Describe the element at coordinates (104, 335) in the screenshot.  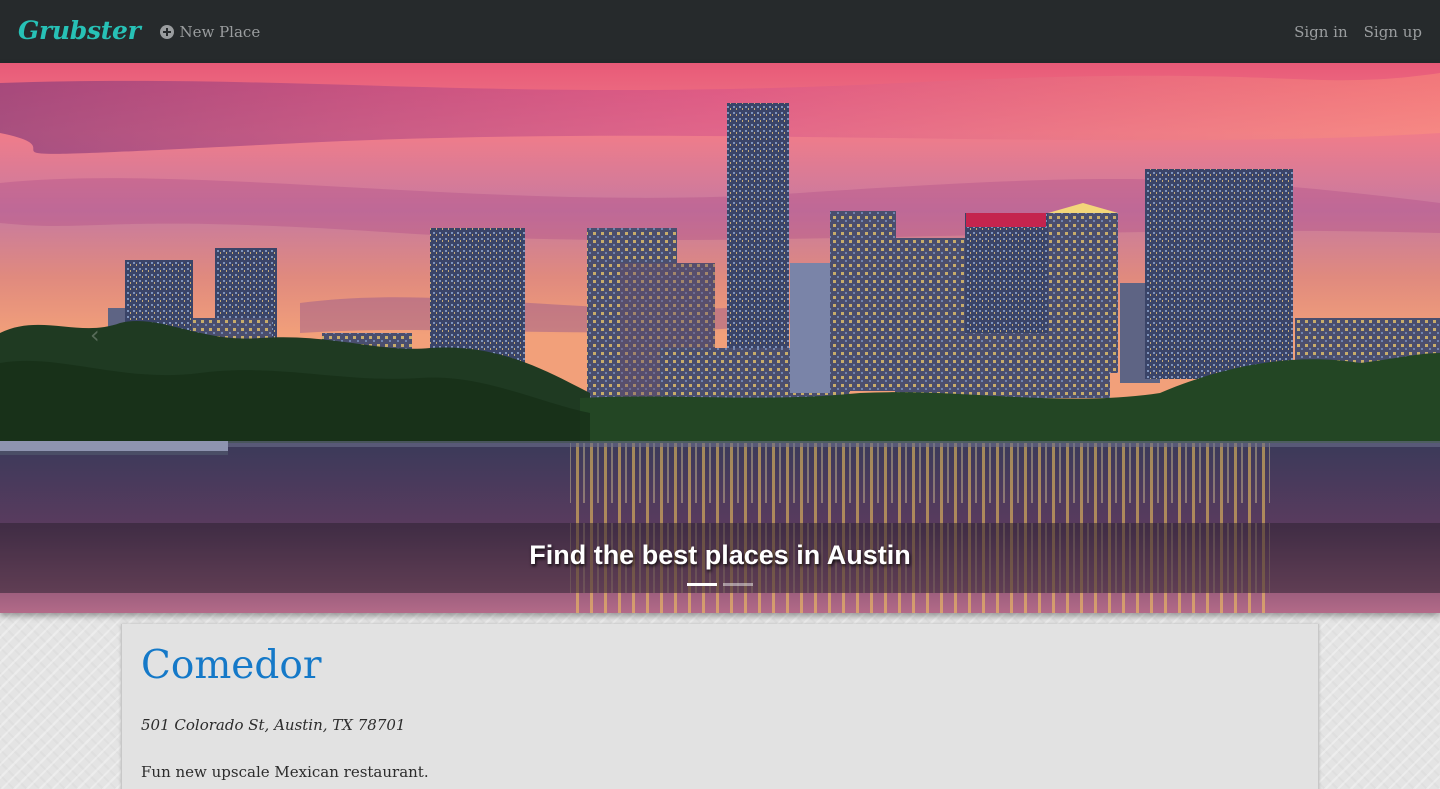
I see `carousel-prev-button: ‹` at that location.